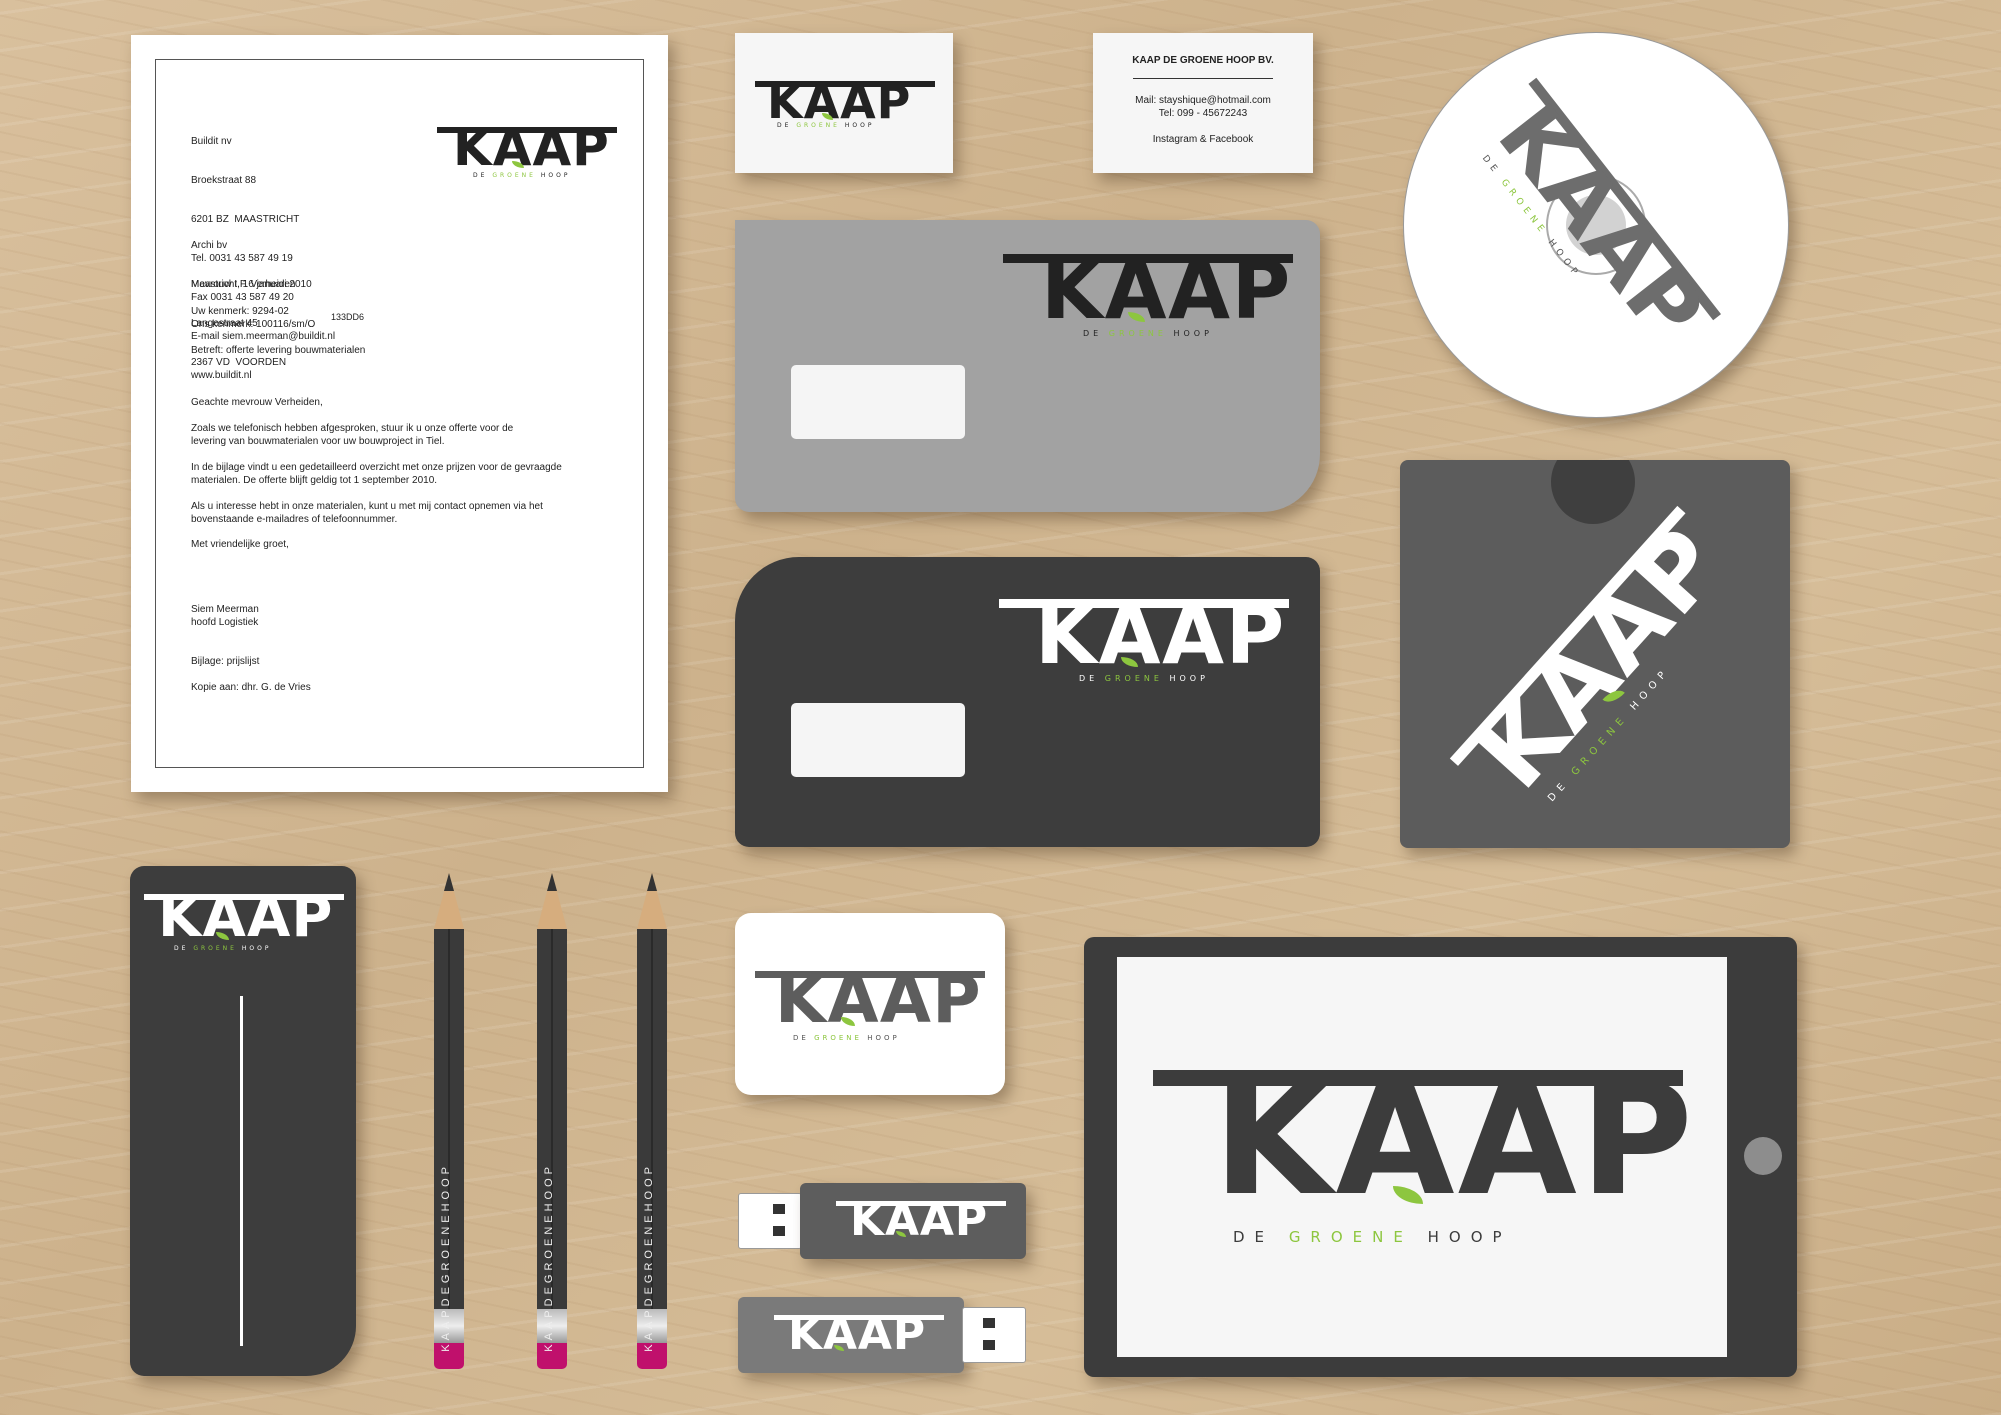 The width and height of the screenshot is (2001, 1415). I want to click on card-mail: Mail: stayshique@hotmail.com, so click(1203, 100).